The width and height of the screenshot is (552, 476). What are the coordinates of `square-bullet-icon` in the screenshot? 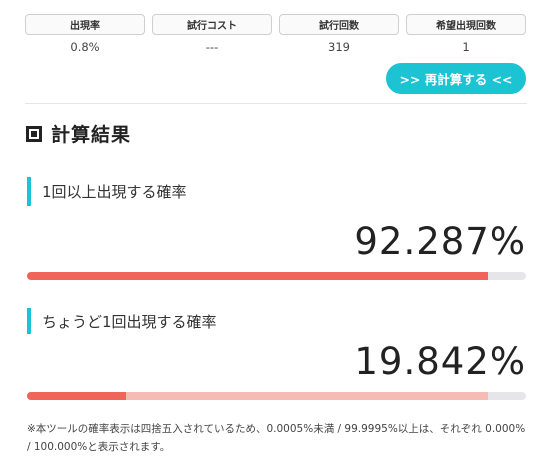 It's located at (34, 133).